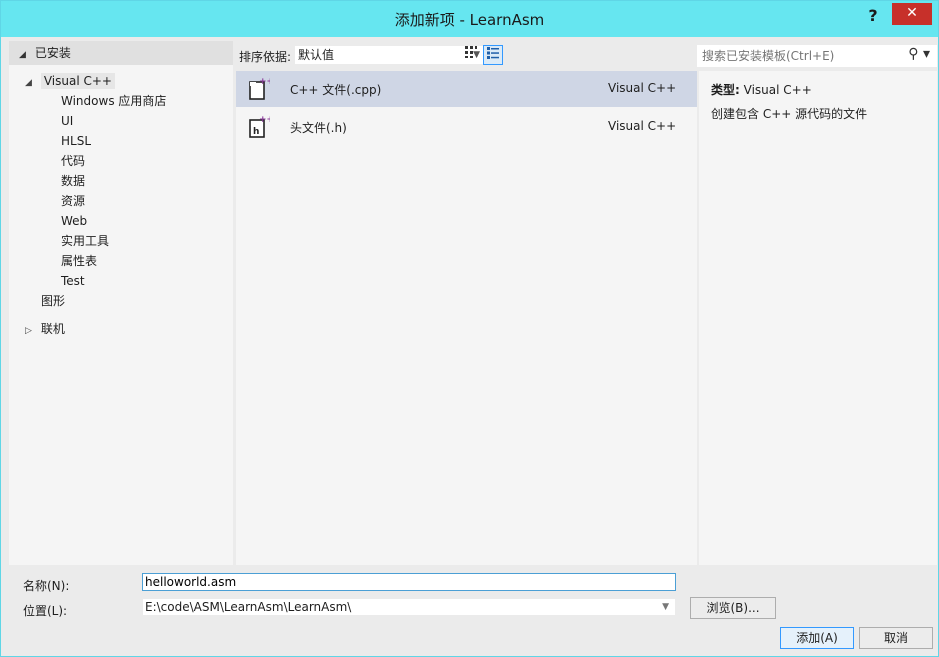  I want to click on installed-header: ◢ 已安装, so click(121, 53).